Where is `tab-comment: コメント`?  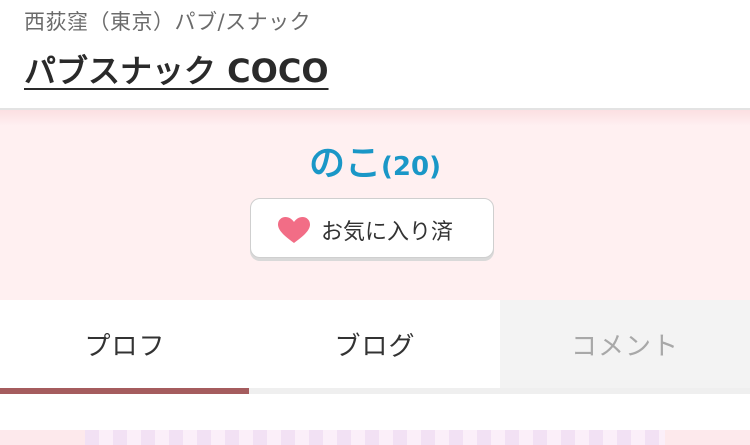
tab-comment: コメント is located at coordinates (625, 344).